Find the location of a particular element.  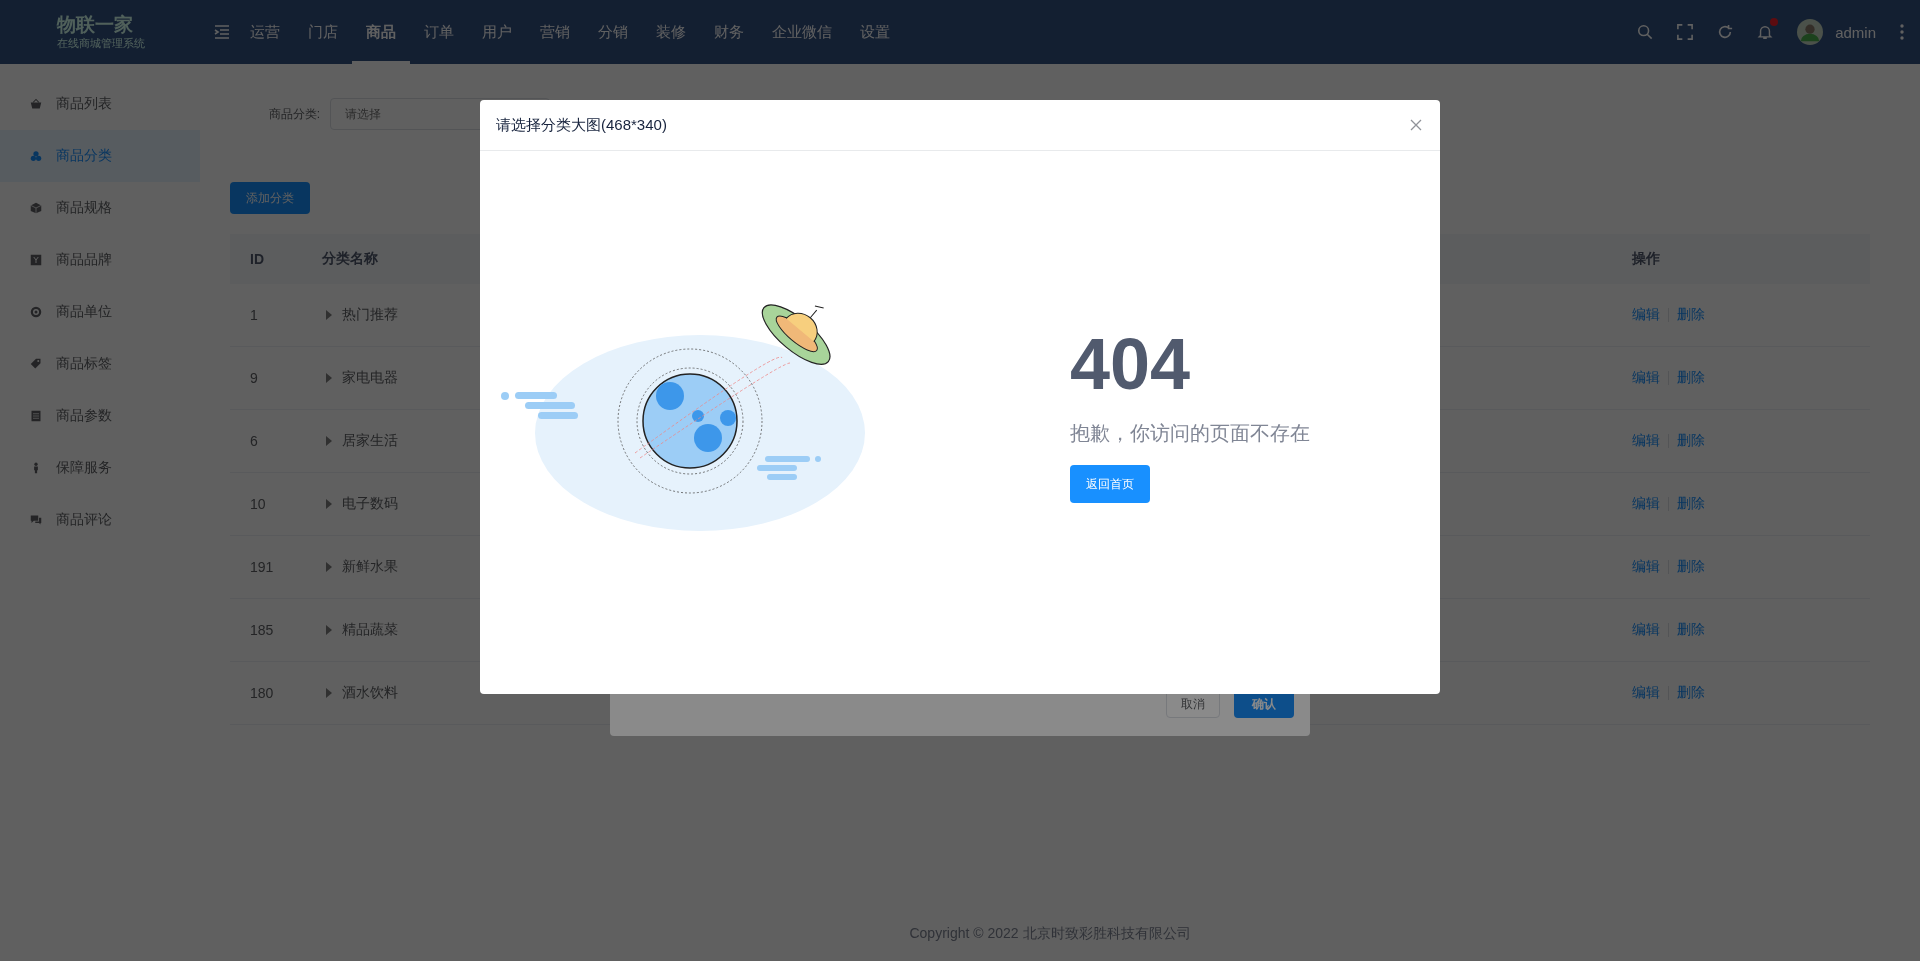

target-icon is located at coordinates (36, 312).